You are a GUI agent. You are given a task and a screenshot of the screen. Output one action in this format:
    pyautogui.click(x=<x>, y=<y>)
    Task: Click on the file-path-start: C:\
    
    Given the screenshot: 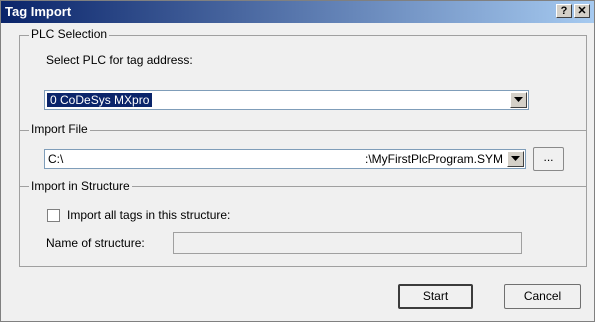 What is the action you would take?
    pyautogui.click(x=56, y=159)
    